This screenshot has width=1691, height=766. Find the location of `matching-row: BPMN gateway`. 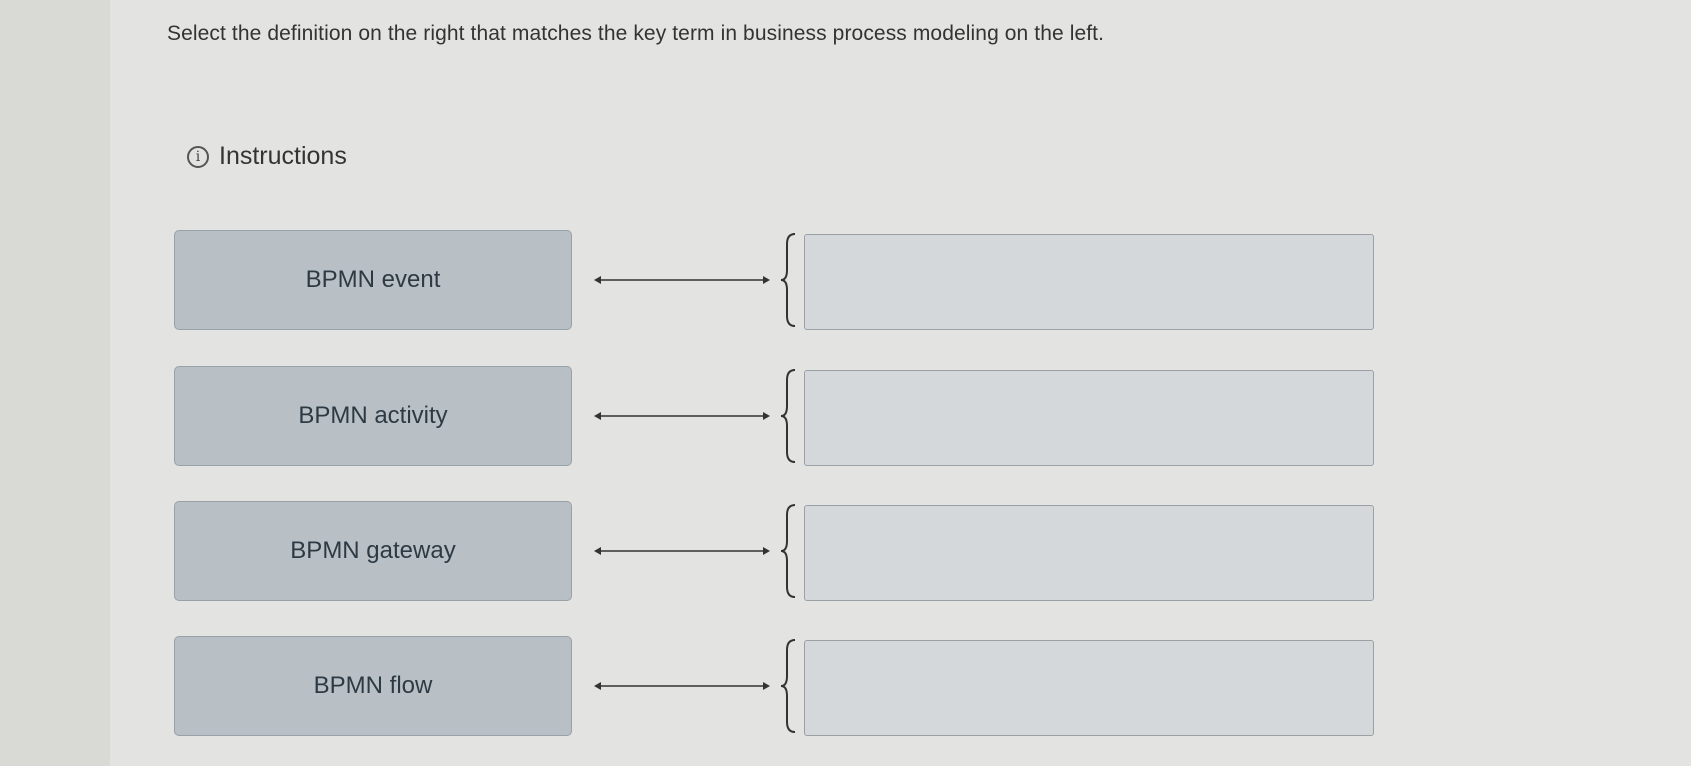

matching-row: BPMN gateway is located at coordinates (777, 552).